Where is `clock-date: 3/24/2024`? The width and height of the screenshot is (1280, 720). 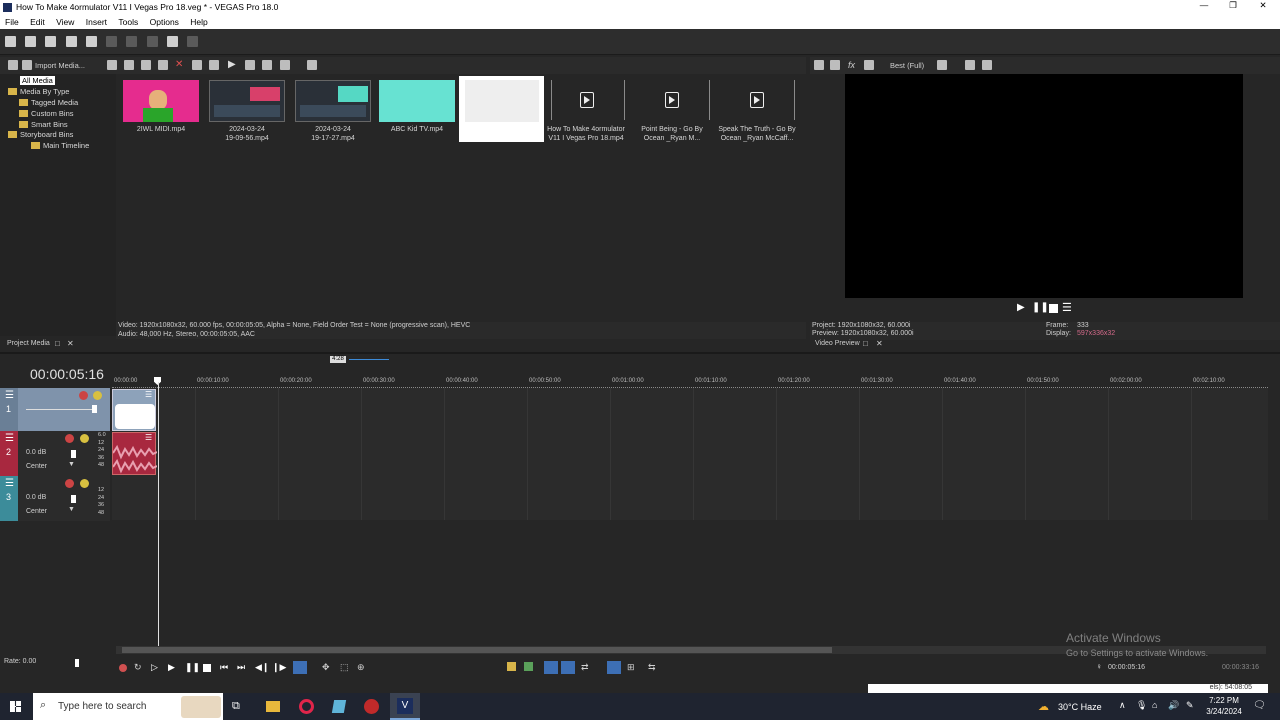
clock-date: 3/24/2024 is located at coordinates (1224, 711).